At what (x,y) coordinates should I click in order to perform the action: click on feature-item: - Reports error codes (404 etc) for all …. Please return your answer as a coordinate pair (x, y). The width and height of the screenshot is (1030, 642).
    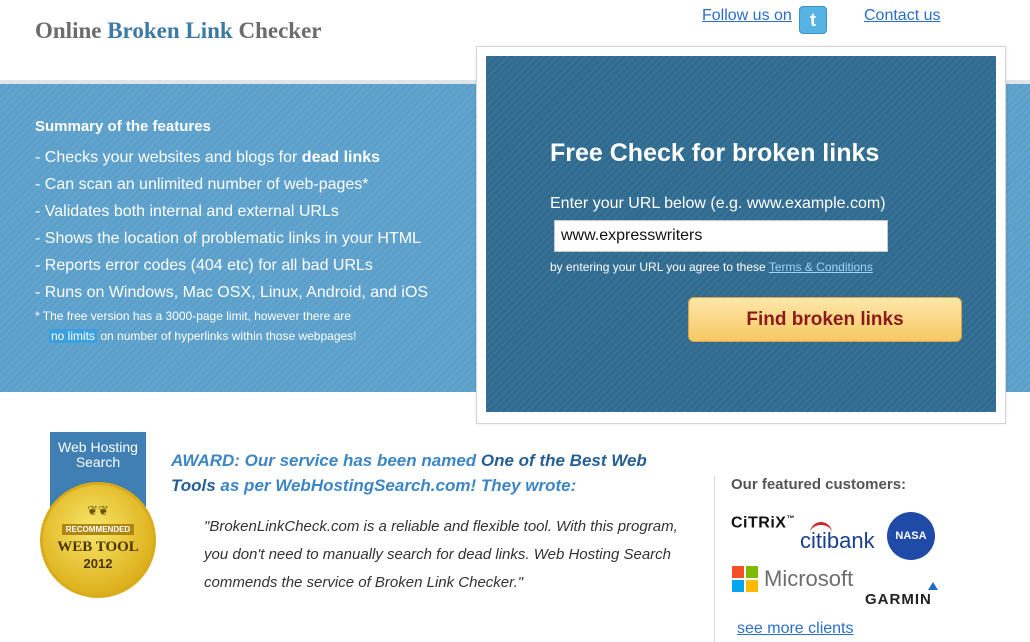
    Looking at the image, I should click on (204, 265).